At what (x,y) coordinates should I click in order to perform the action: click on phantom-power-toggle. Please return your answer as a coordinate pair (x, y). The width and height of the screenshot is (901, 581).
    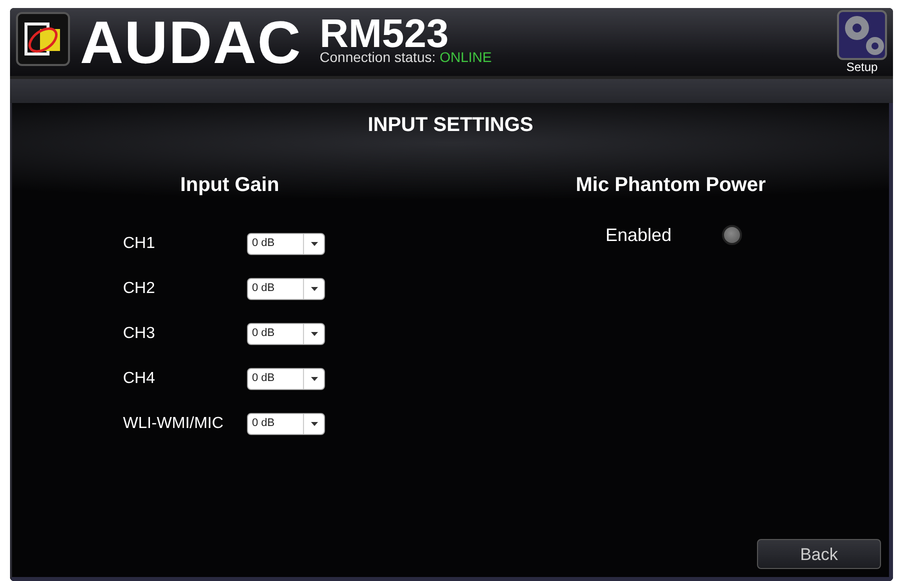
    Looking at the image, I should click on (732, 235).